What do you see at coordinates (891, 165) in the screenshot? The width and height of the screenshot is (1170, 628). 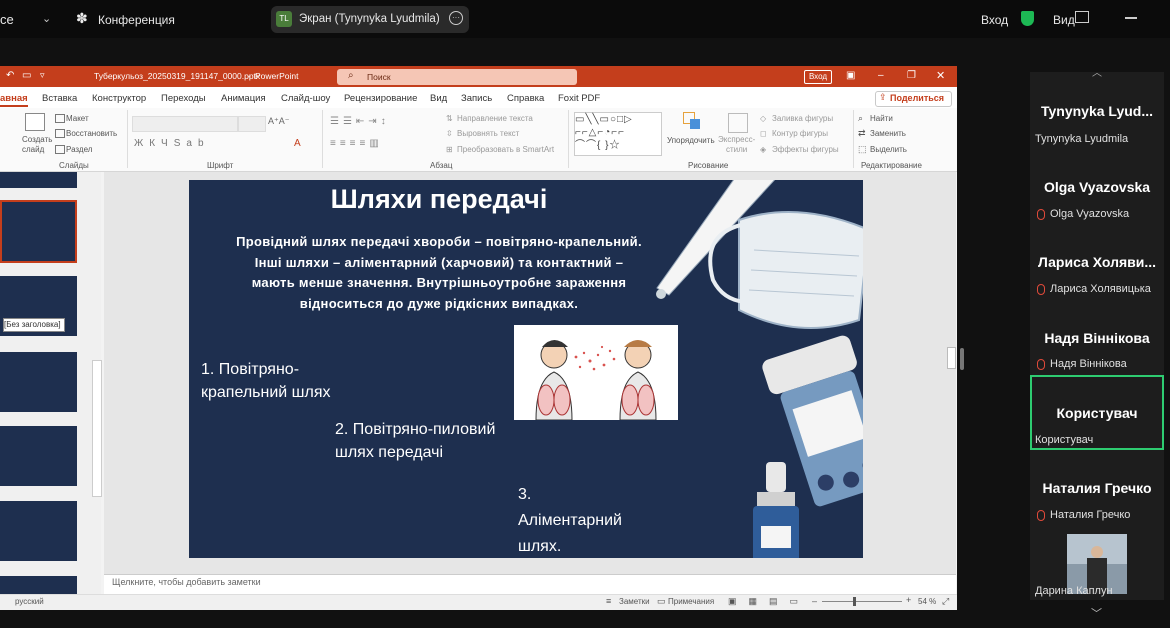 I see `group-editing-label: Редактирование` at bounding box center [891, 165].